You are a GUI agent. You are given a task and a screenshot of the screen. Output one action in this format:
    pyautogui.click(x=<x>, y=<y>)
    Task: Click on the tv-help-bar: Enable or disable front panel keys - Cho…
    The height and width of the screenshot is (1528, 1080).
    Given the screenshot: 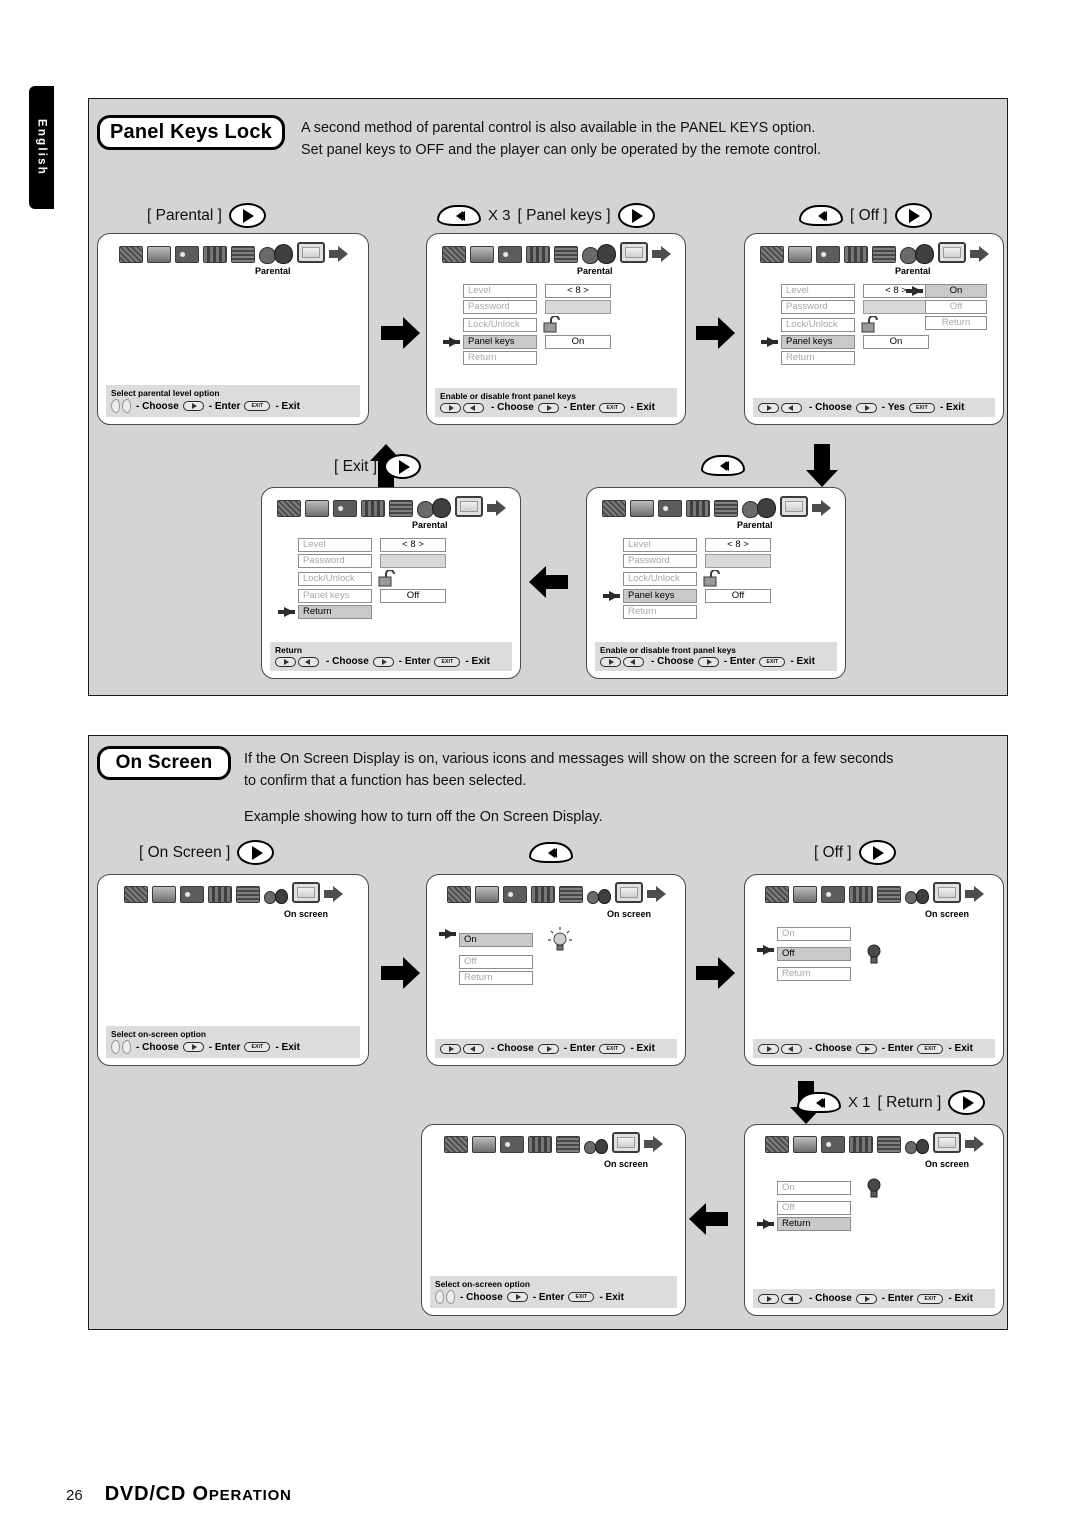 What is the action you would take?
    pyautogui.click(x=556, y=402)
    